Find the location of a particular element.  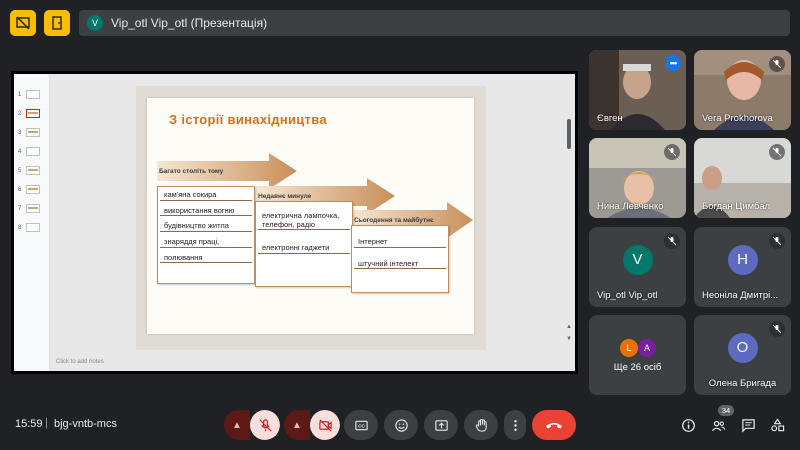

present-off-button is located at coordinates (23, 23).